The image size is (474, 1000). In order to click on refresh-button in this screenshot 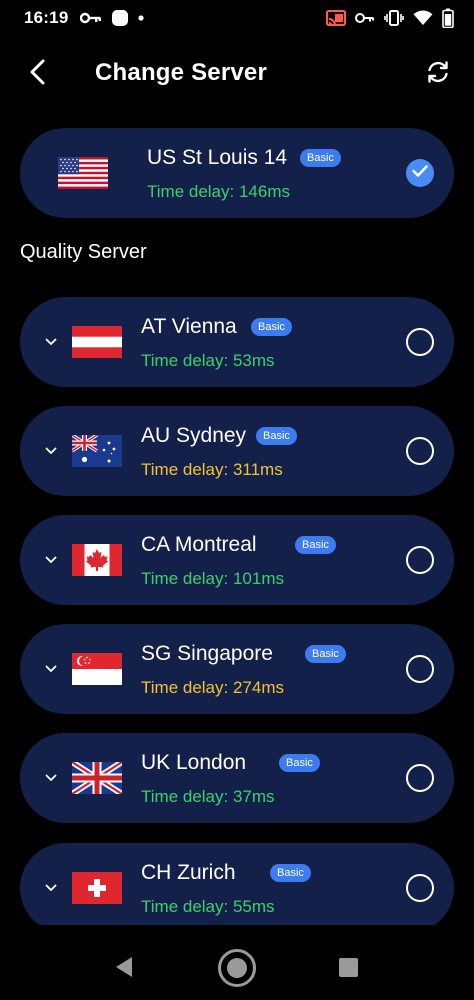, I will do `click(438, 74)`.